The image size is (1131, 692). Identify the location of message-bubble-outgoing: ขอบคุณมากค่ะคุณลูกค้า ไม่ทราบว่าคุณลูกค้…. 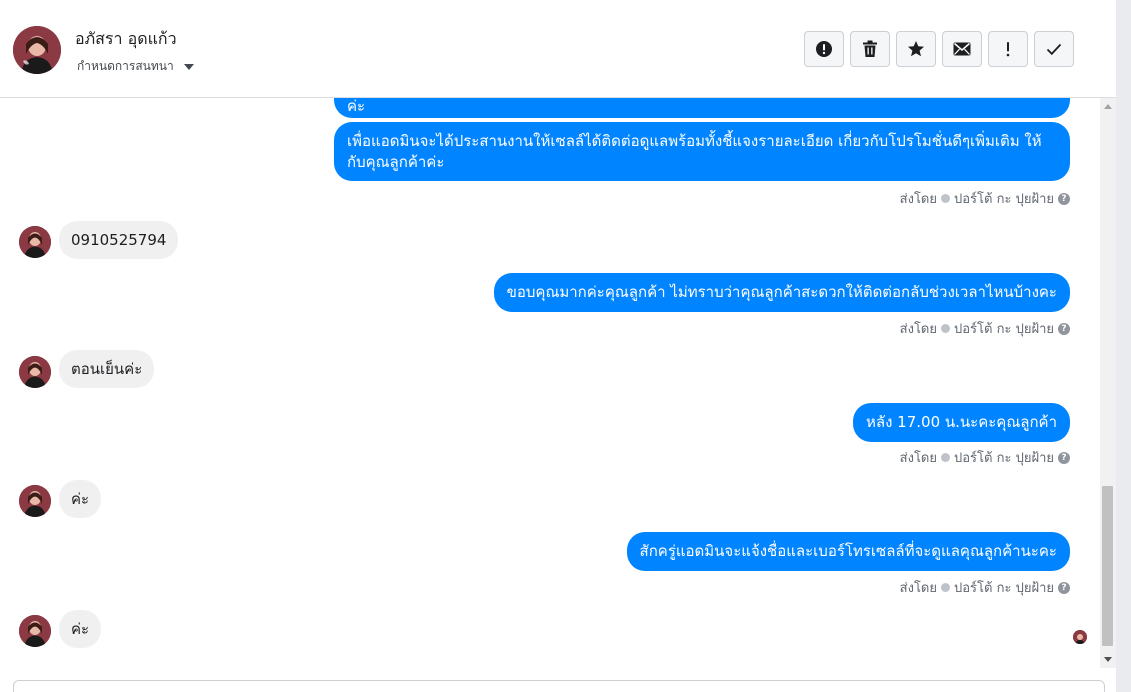
(781, 292).